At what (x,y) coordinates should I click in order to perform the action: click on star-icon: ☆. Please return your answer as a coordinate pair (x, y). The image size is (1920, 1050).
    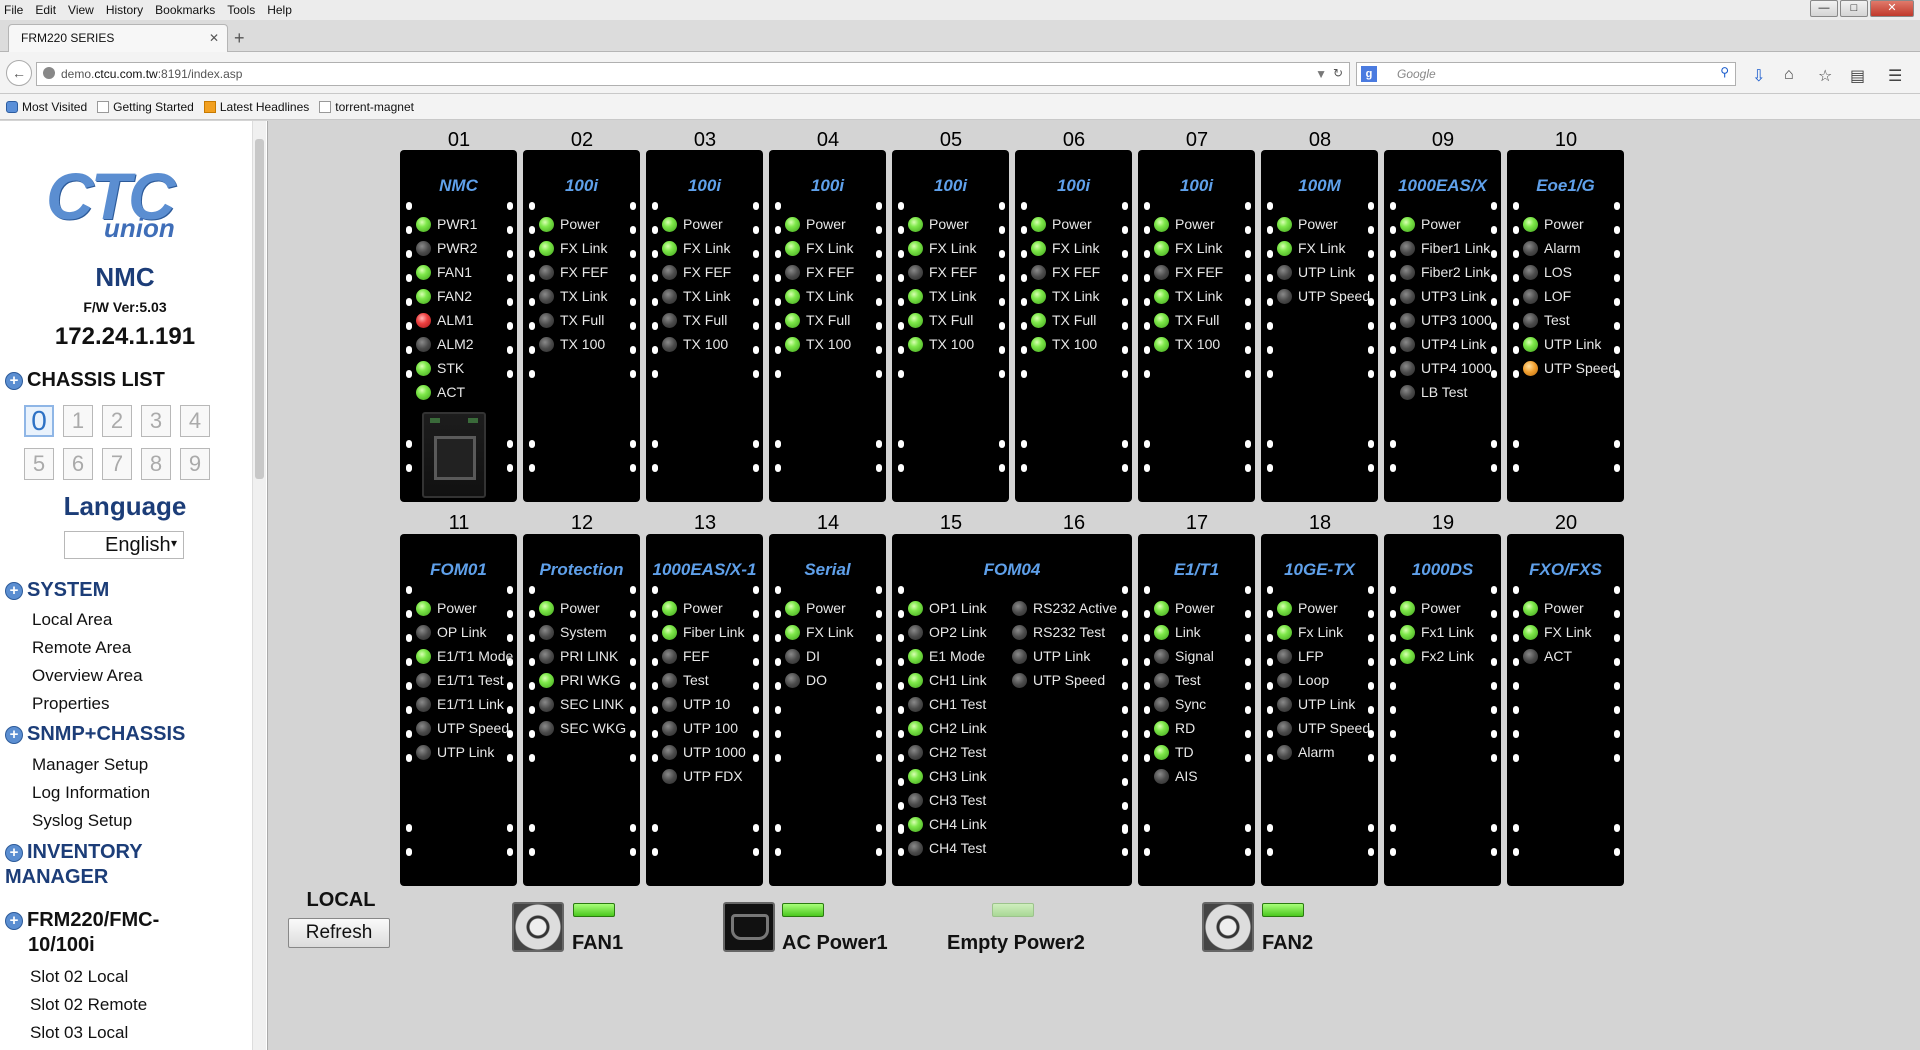
    Looking at the image, I should click on (1825, 76).